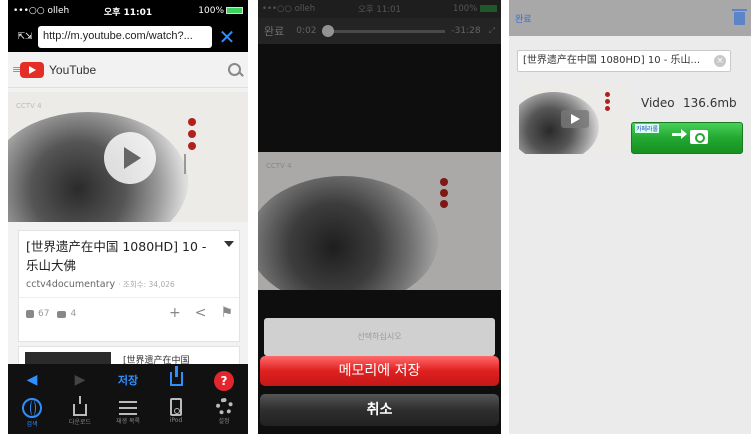 This screenshot has height=434, width=751. Describe the element at coordinates (137, 70) in the screenshot. I see `site-name: YouTube` at that location.